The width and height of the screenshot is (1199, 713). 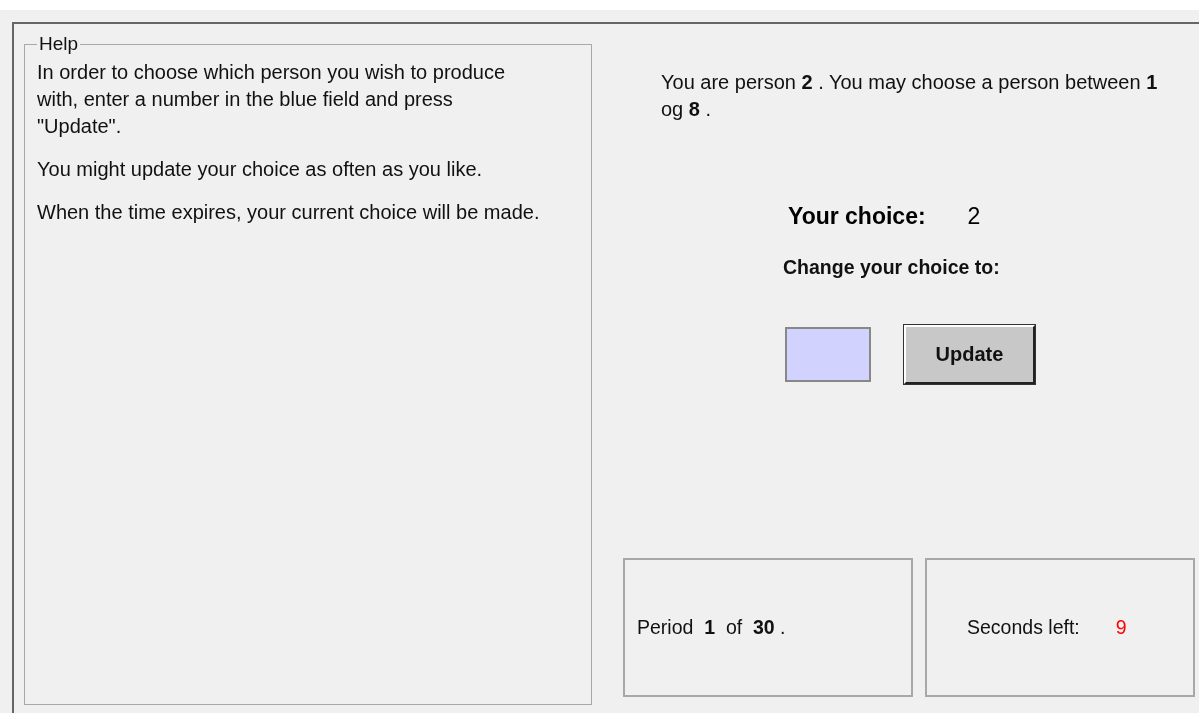 What do you see at coordinates (892, 267) in the screenshot?
I see `change-label: Change your choice to:` at bounding box center [892, 267].